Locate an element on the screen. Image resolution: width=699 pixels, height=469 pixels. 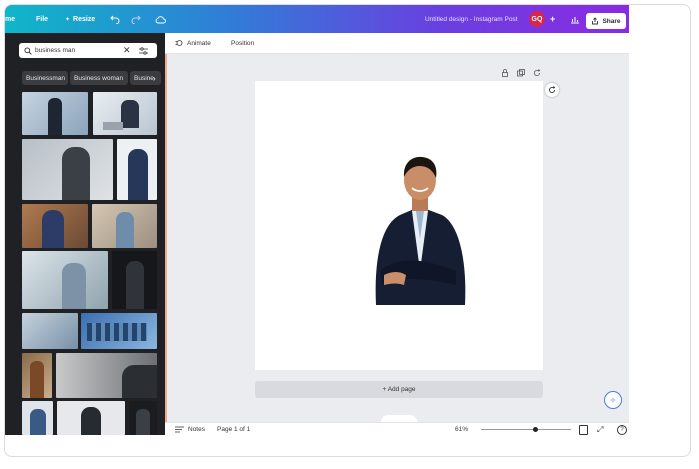
home-button: me is located at coordinates (10, 19).